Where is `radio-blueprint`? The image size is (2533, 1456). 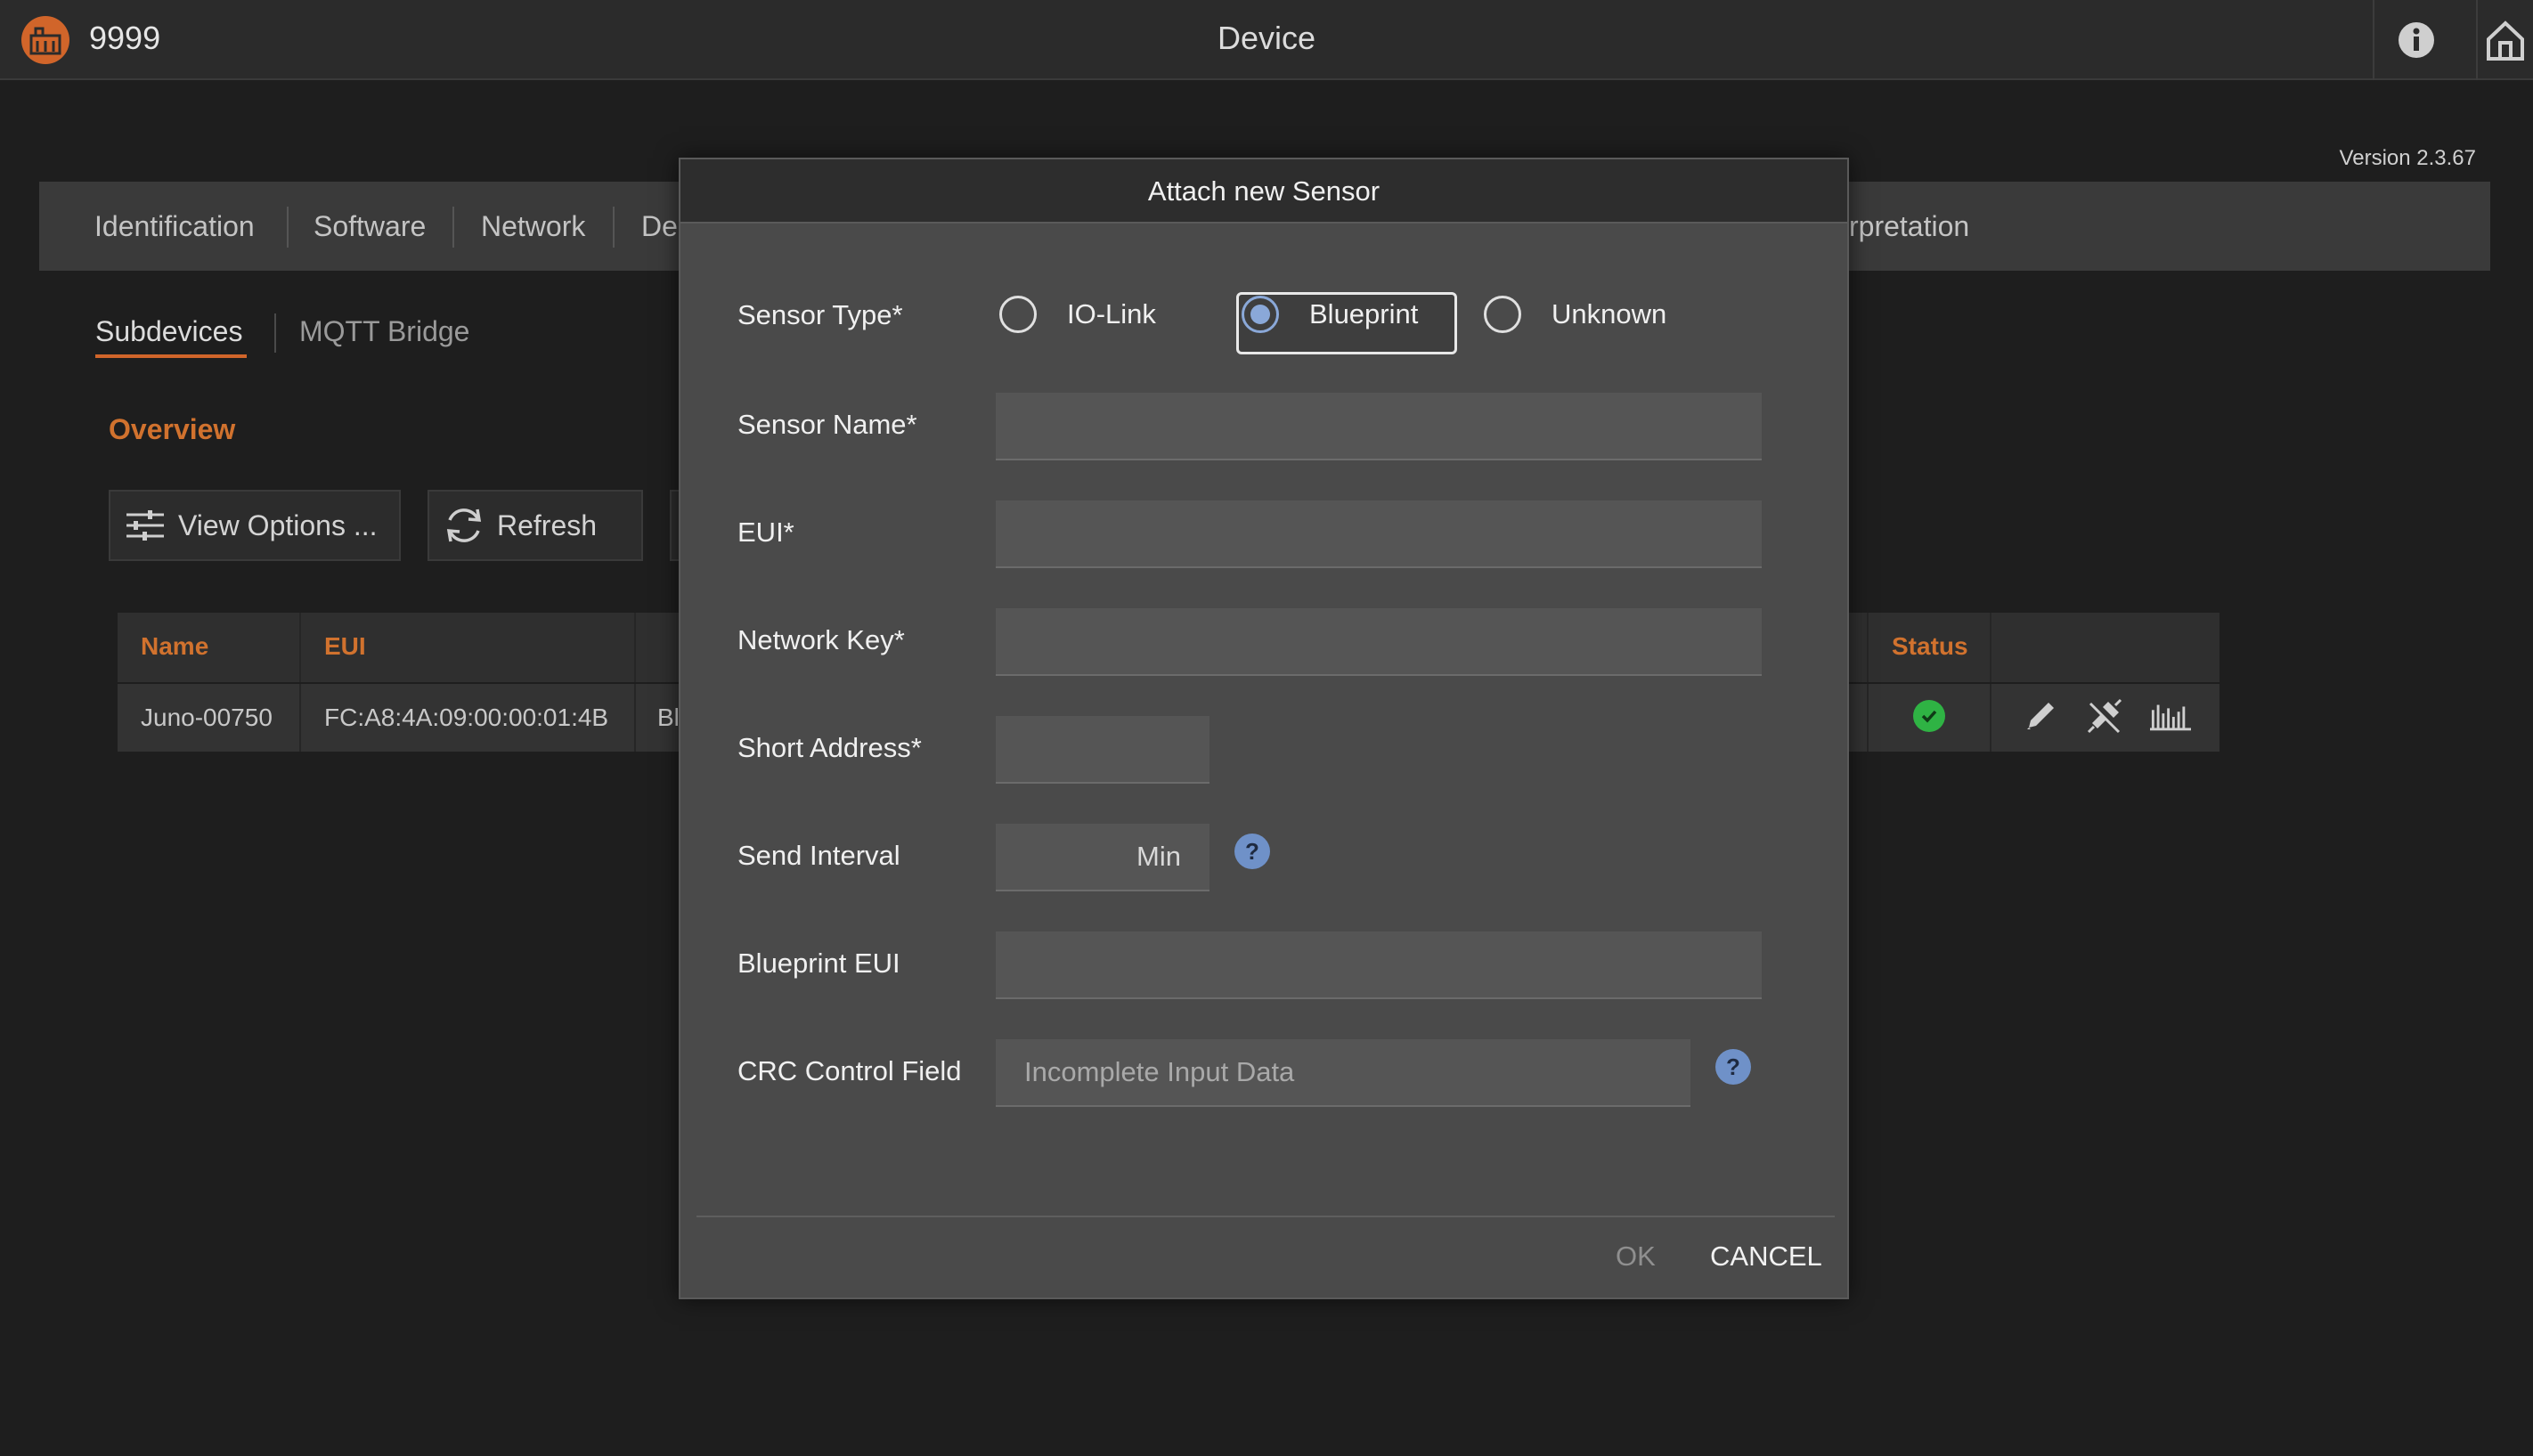
radio-blueprint is located at coordinates (1260, 314).